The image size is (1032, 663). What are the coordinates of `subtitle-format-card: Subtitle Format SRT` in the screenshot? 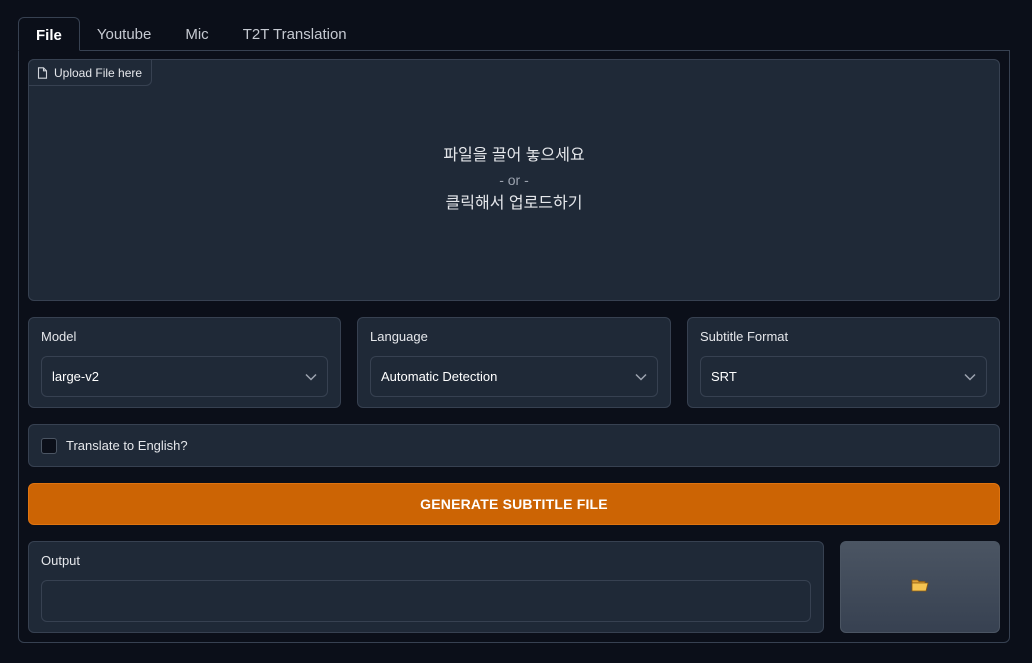 It's located at (843, 362).